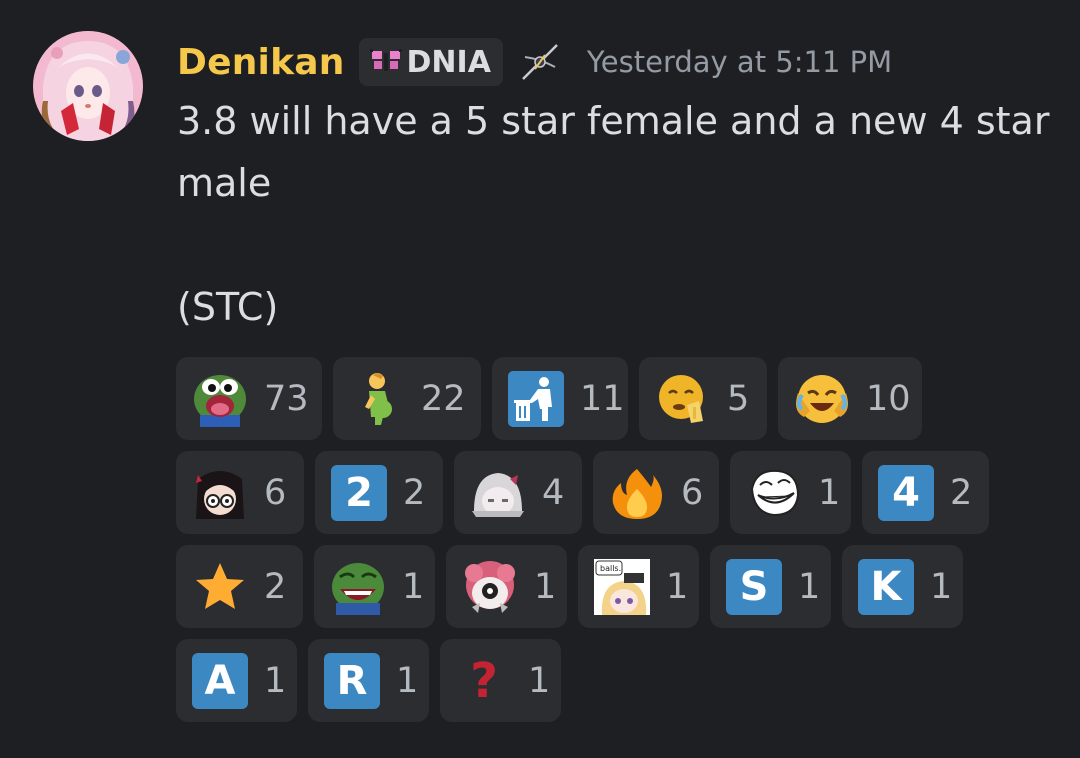 The image size is (1080, 758). I want to click on keycap-label: 4, so click(906, 492).